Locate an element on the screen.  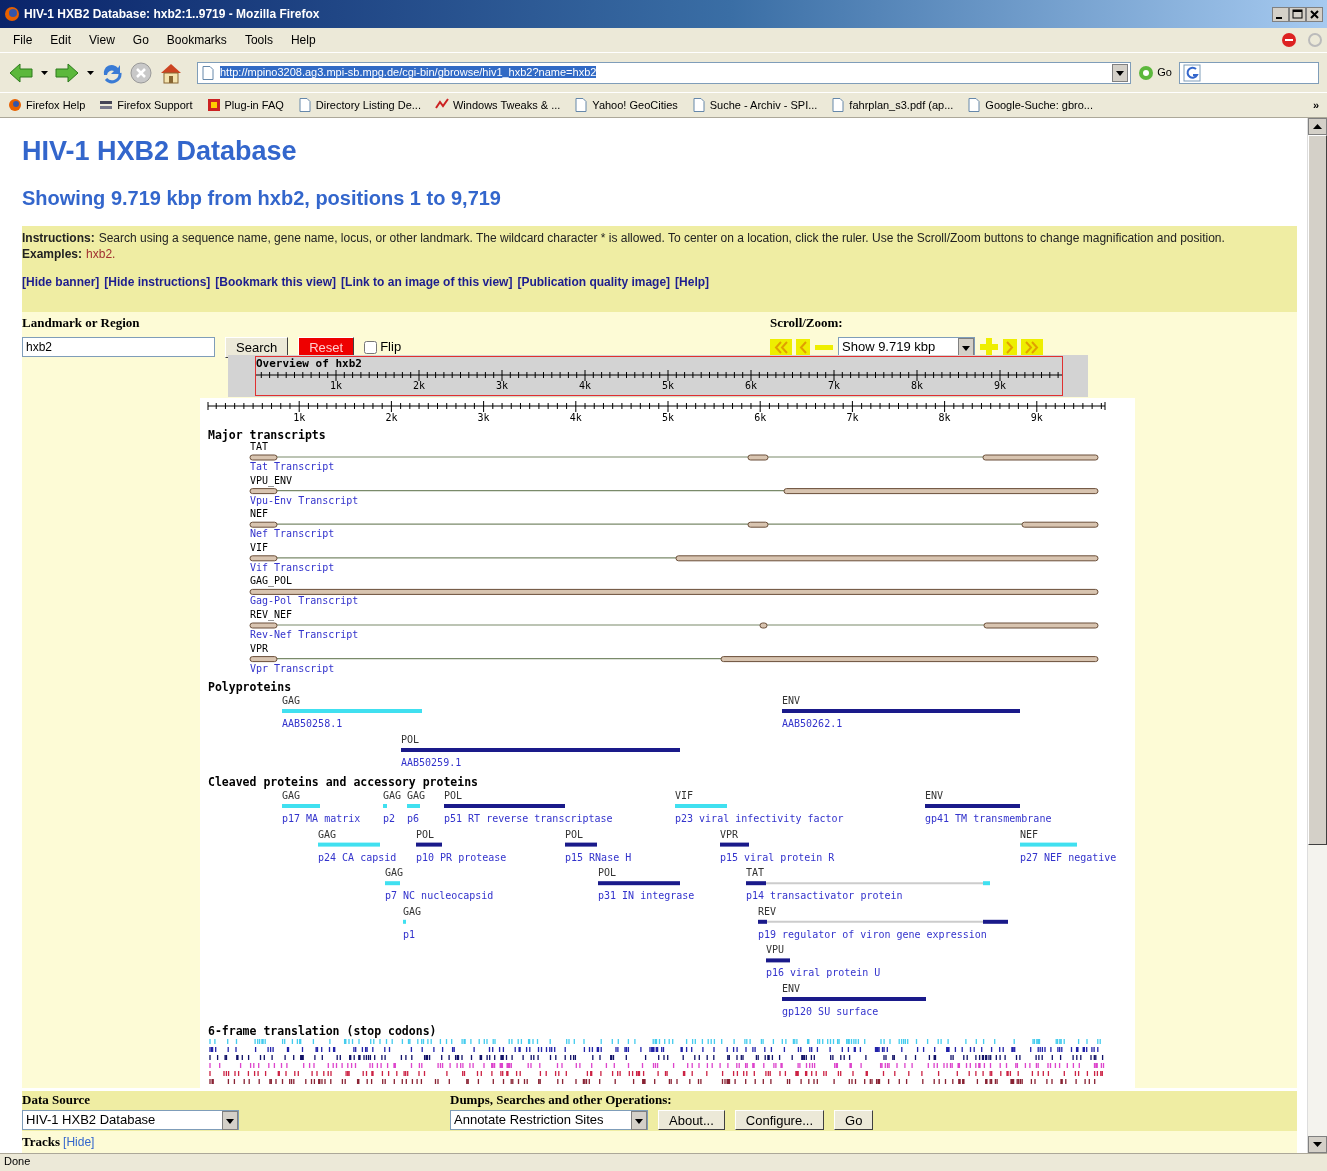
transcript-label: Gag-Pol Transcript is located at coordinates (304, 601).